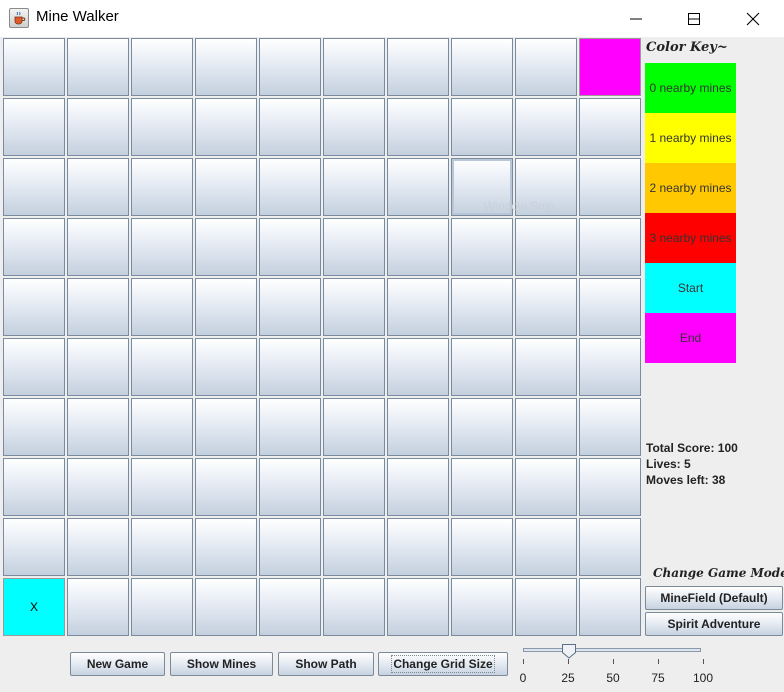 The width and height of the screenshot is (784, 692). What do you see at coordinates (610, 67) in the screenshot?
I see `end-cell` at bounding box center [610, 67].